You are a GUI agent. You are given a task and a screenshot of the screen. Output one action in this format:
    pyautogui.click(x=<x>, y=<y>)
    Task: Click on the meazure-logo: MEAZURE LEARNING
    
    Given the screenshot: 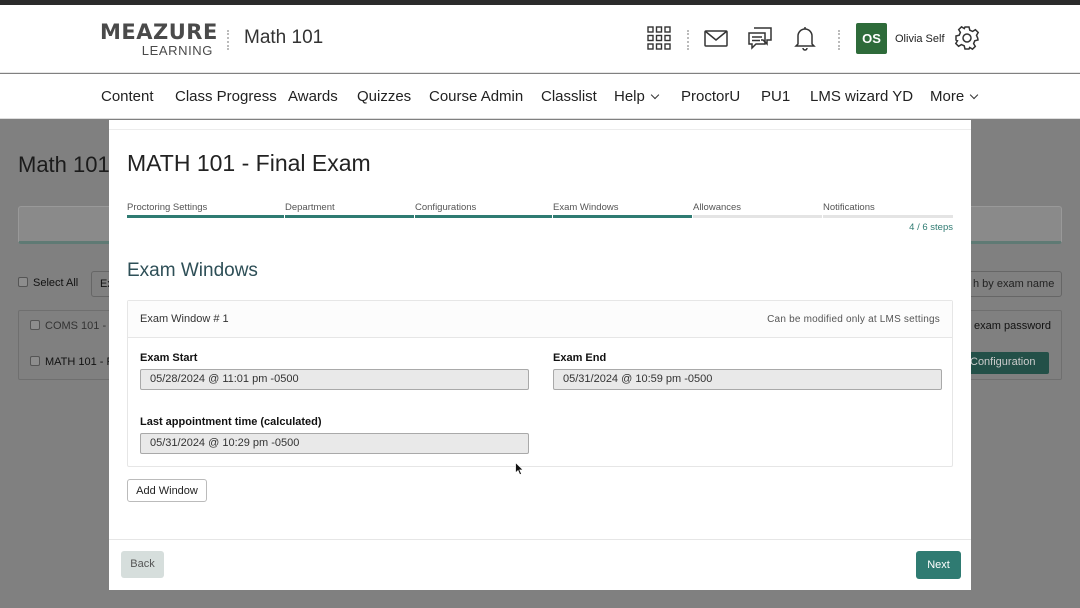 What is the action you would take?
    pyautogui.click(x=158, y=40)
    